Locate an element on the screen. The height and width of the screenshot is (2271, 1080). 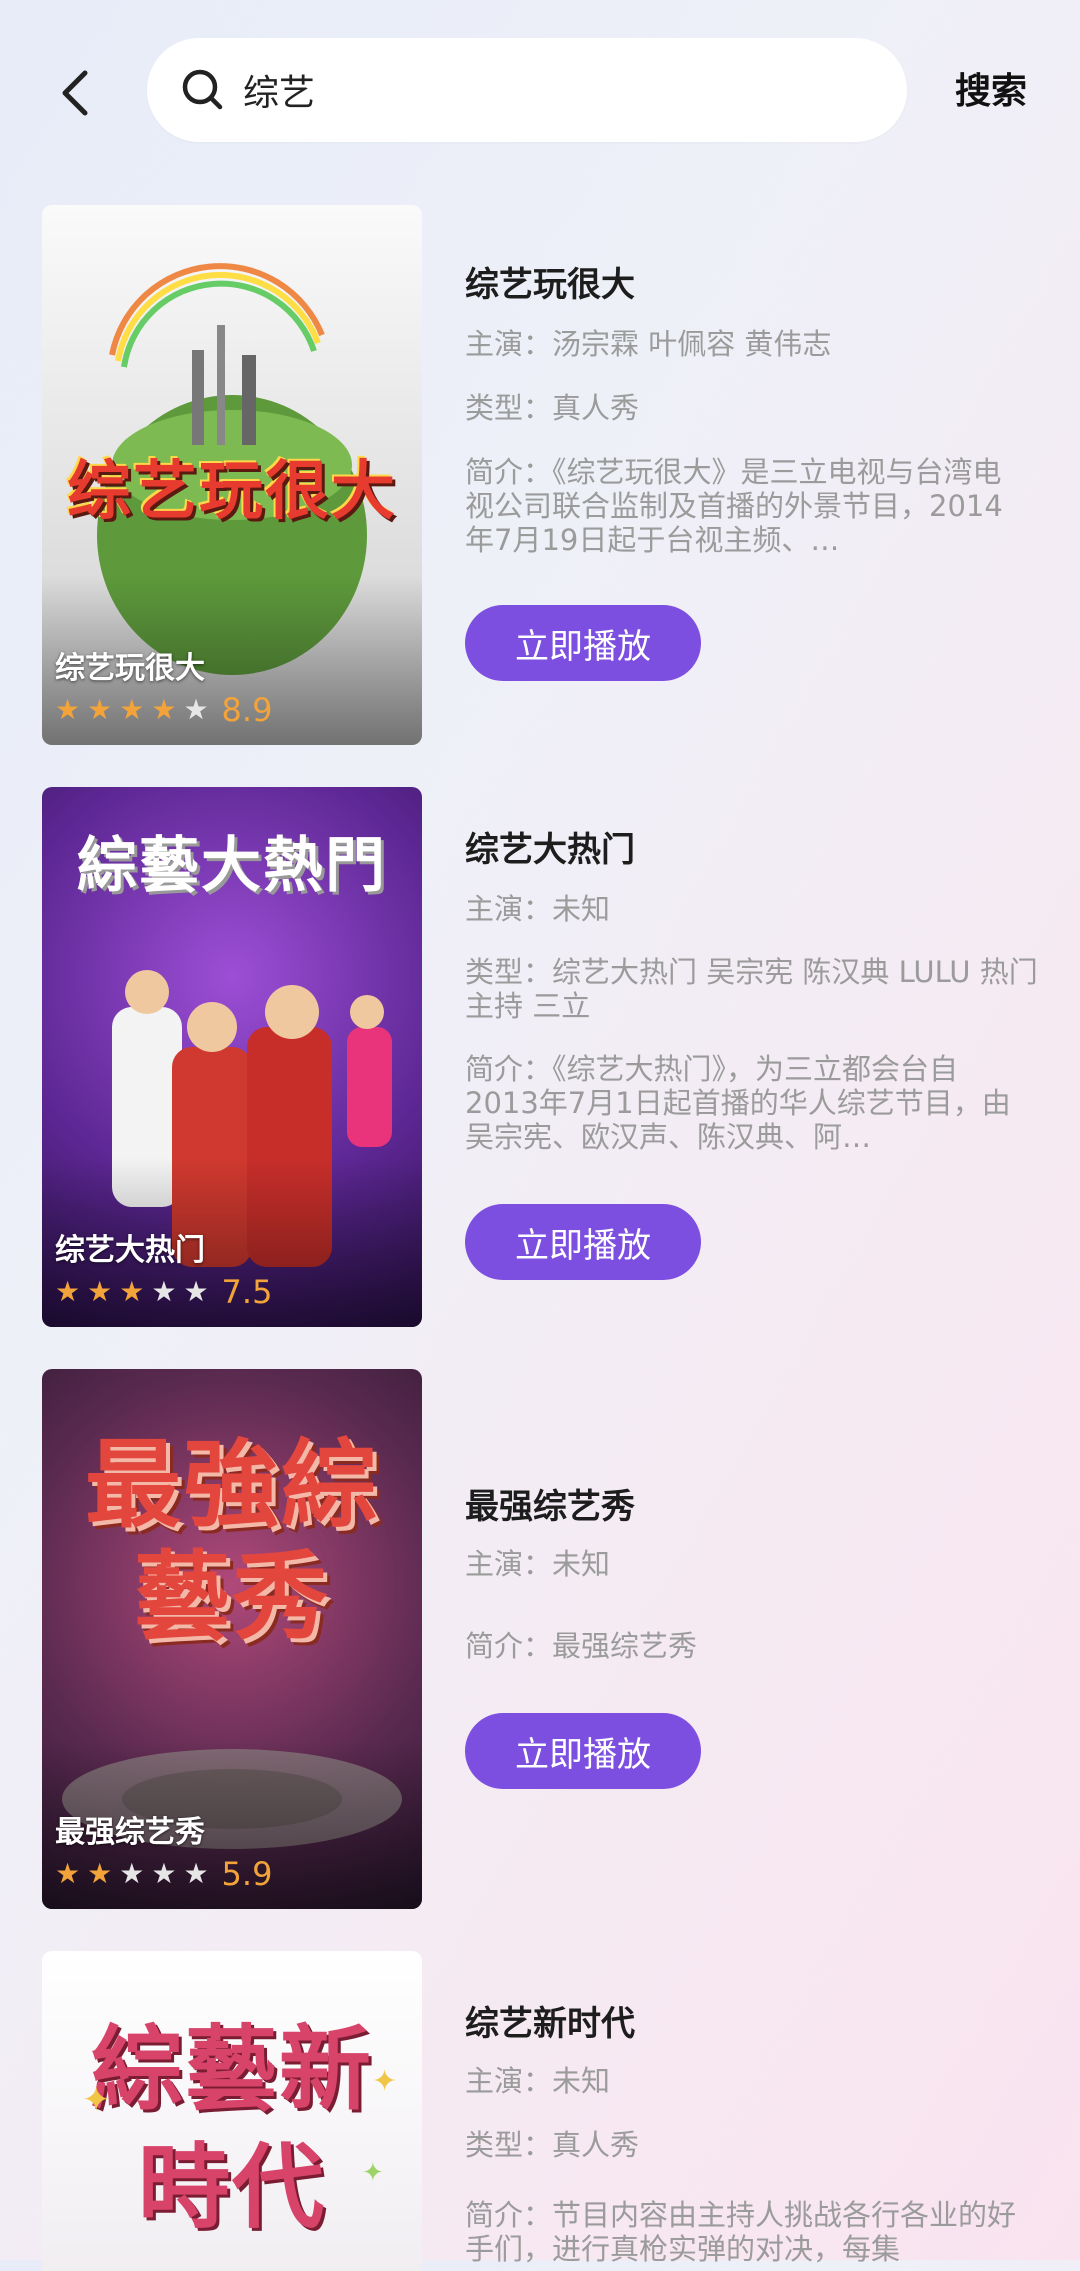
result-title: 最强综艺秀 is located at coordinates (765, 1503).